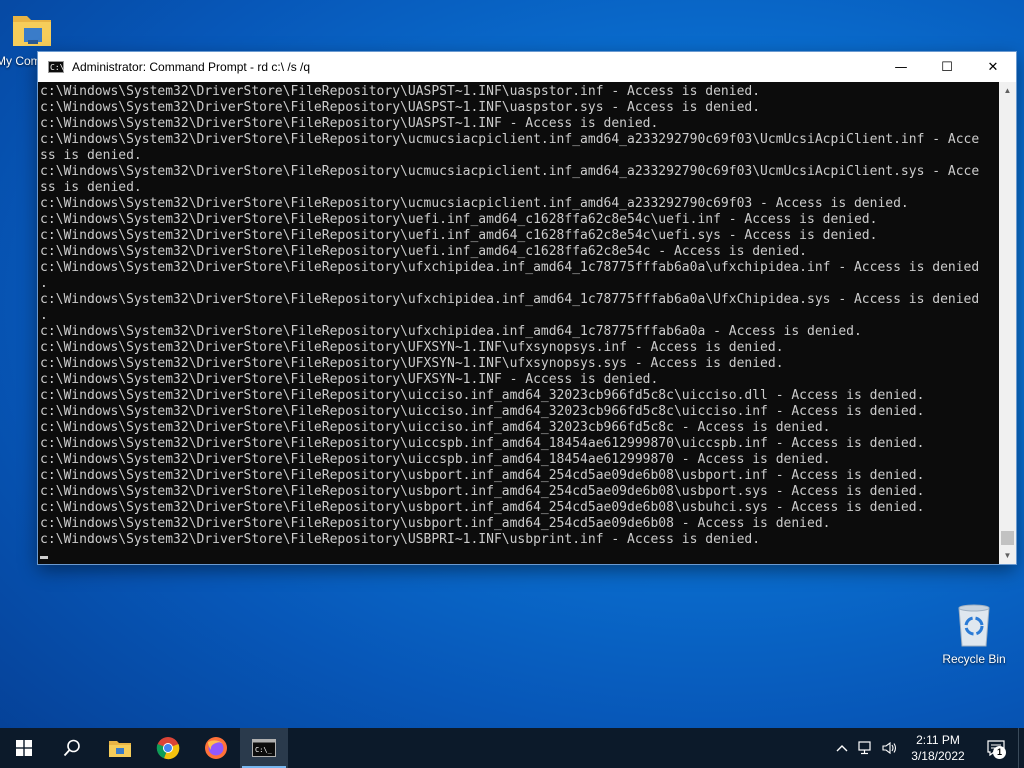 This screenshot has width=1024, height=768. Describe the element at coordinates (512, 748) in the screenshot. I see `taskbar: C:\_ 2:11 PM 3/18/2022 1` at that location.